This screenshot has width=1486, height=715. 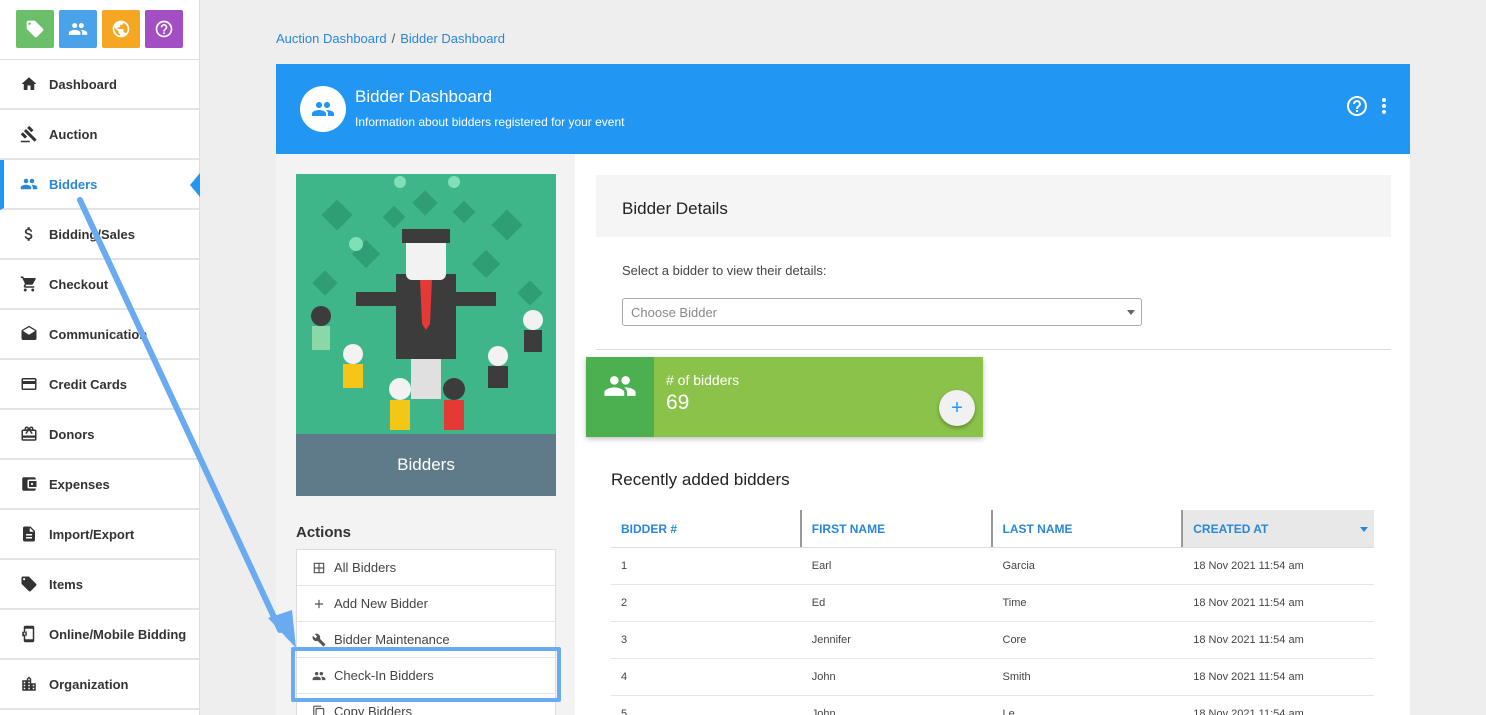 I want to click on sidebar-item-organization: Organization, so click(x=99, y=685).